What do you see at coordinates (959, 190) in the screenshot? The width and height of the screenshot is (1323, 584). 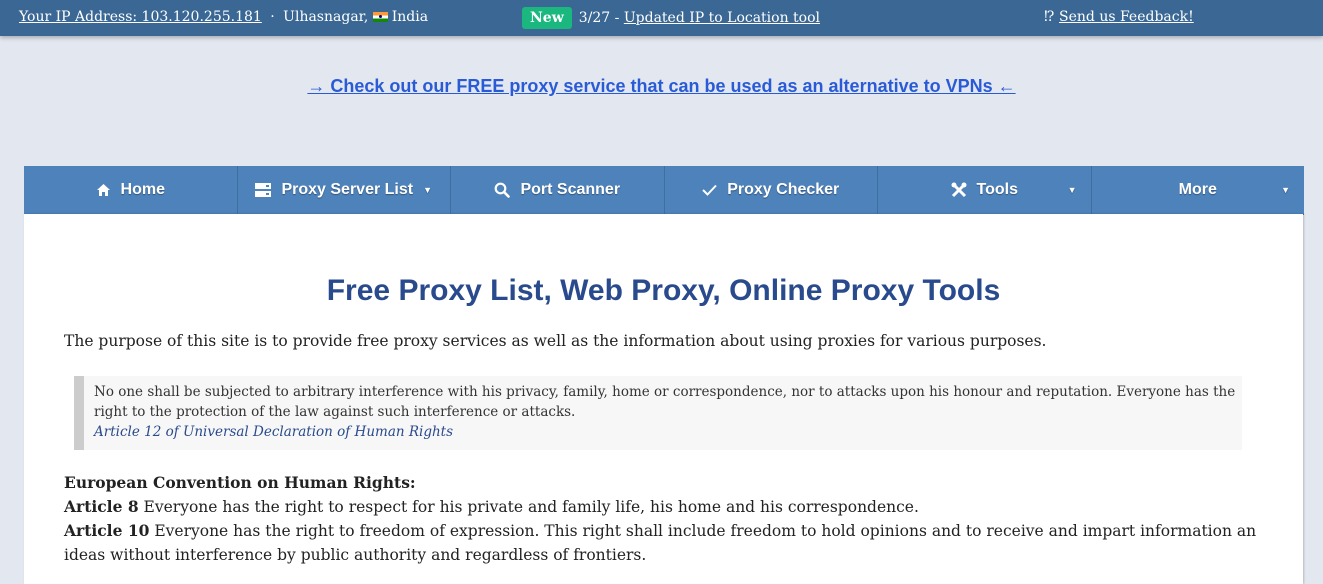 I see `tools-icon` at bounding box center [959, 190].